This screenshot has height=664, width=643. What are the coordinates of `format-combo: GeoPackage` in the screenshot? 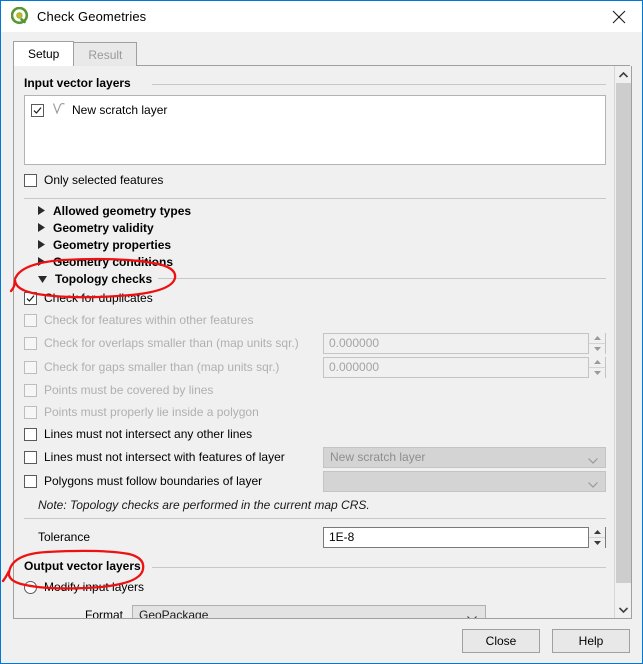 It's located at (309, 611).